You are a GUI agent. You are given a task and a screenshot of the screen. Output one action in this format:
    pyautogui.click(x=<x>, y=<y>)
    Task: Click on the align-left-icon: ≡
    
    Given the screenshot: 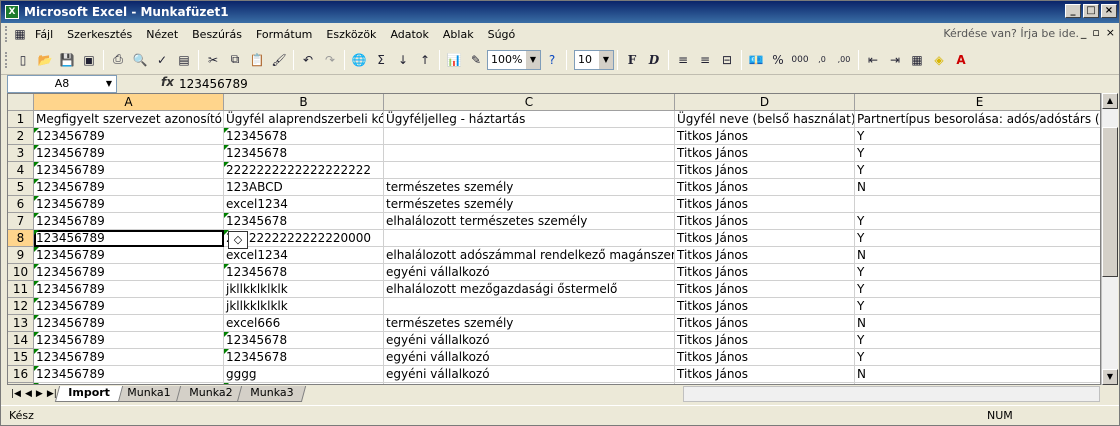 What is the action you would take?
    pyautogui.click(x=683, y=60)
    